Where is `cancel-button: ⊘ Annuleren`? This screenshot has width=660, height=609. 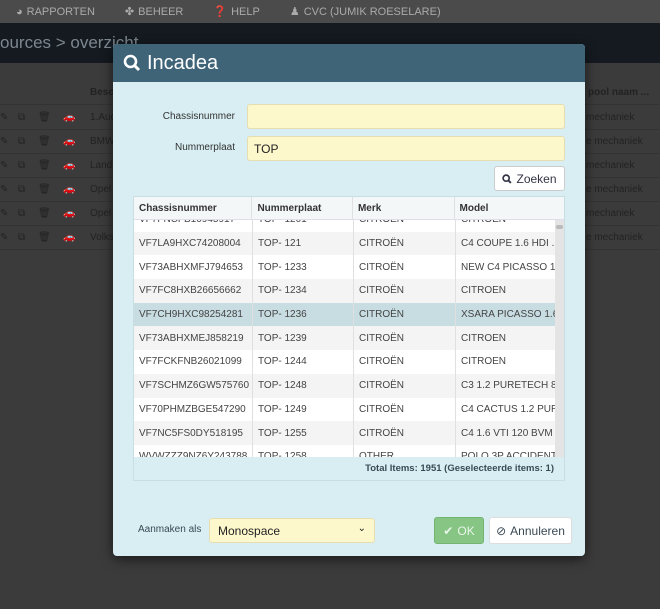 cancel-button: ⊘ Annuleren is located at coordinates (530, 530).